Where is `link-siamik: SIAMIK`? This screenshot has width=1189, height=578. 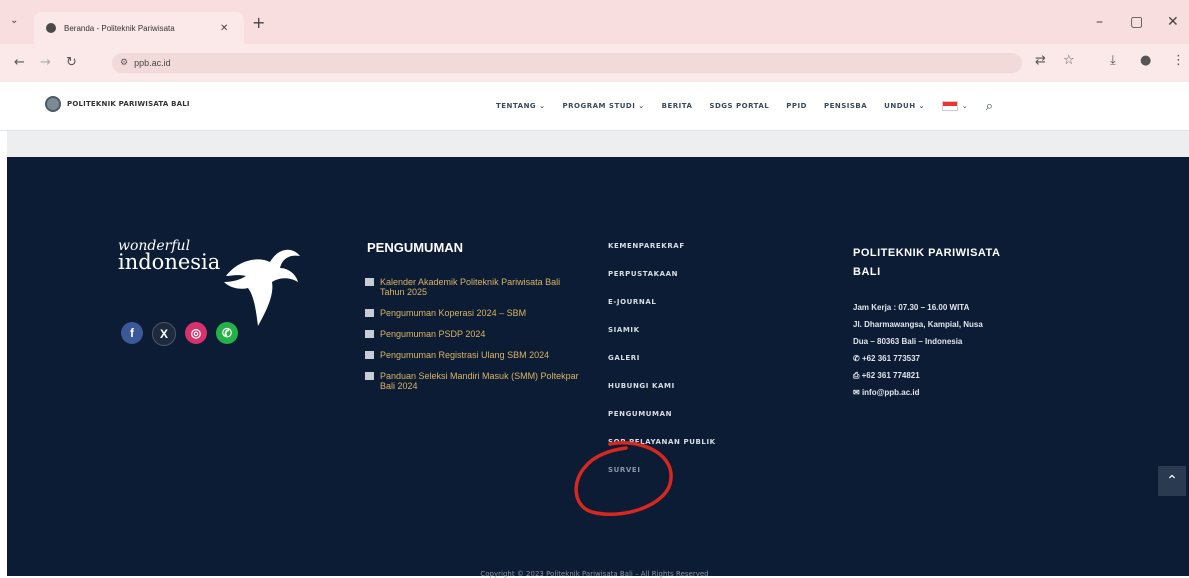
link-siamik: SIAMIK is located at coordinates (662, 340).